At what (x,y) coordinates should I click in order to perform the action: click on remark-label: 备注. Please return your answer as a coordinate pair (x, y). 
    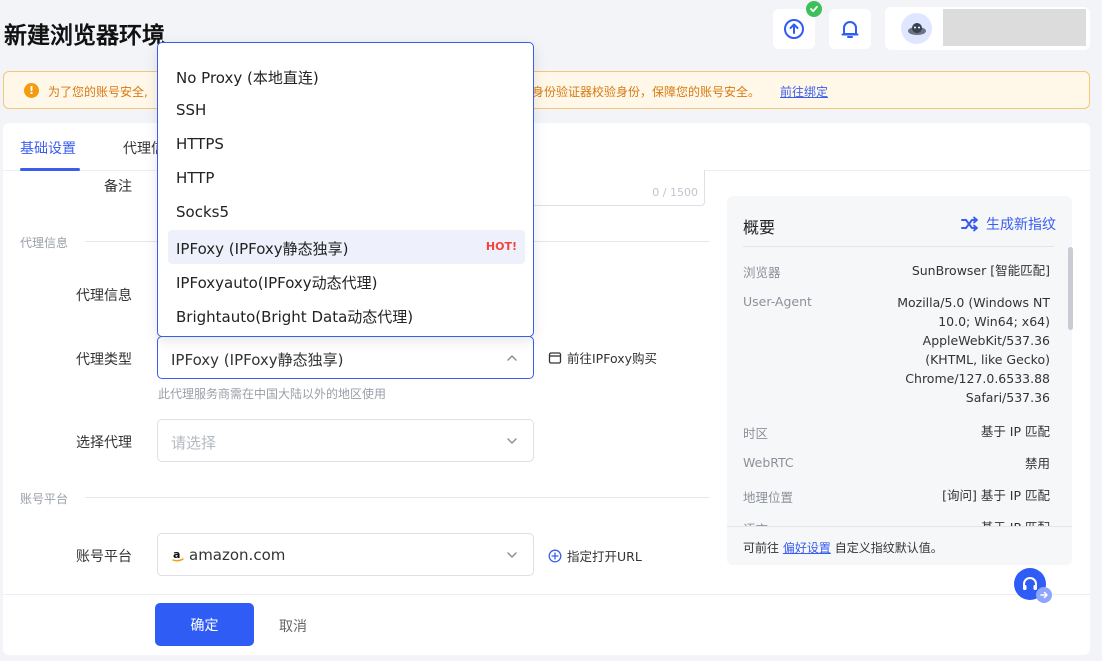
    Looking at the image, I should click on (118, 187).